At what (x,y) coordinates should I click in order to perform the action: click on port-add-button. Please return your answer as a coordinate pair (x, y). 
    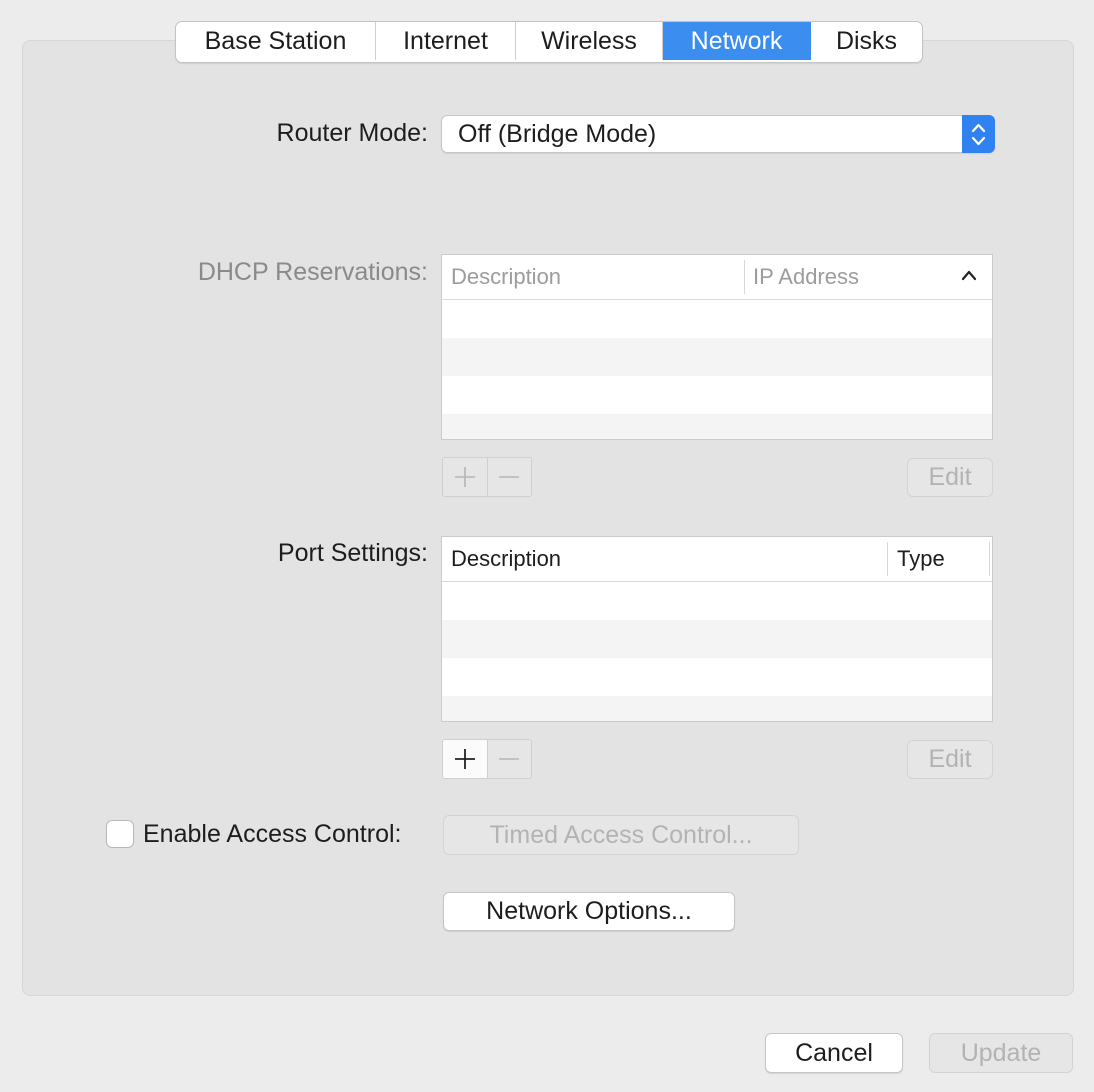
    Looking at the image, I should click on (465, 759).